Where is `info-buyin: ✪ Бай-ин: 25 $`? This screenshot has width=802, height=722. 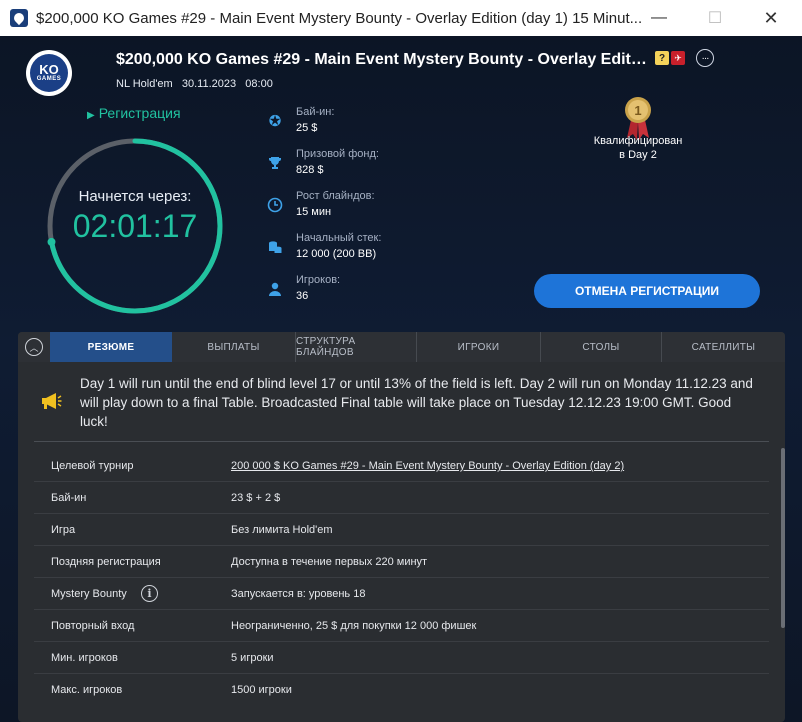
info-buyin: ✪ Бай-ин: 25 $ is located at coordinates (376, 124).